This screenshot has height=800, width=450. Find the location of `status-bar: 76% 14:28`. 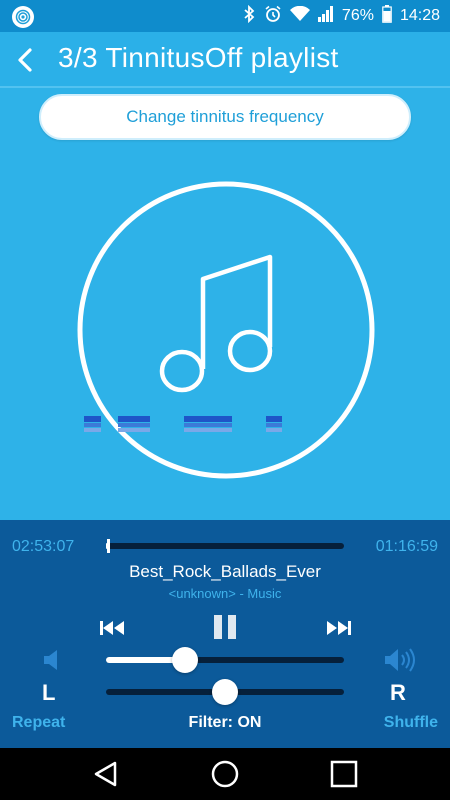

status-bar: 76% 14:28 is located at coordinates (225, 16).